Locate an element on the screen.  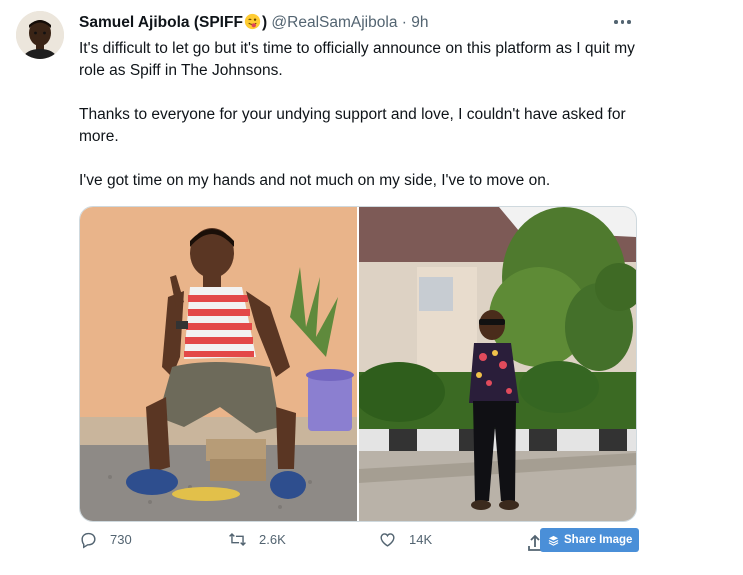
reply-button: 730 is located at coordinates (105, 539).